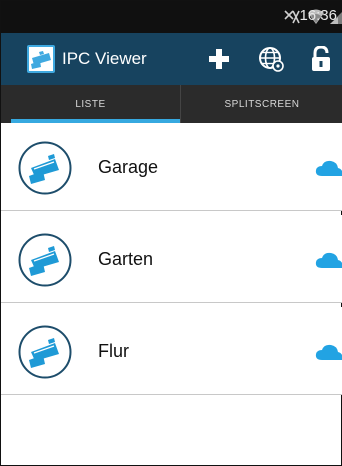 The width and height of the screenshot is (342, 466). I want to click on tab-bar: LISTE SPLITSCREEN, so click(171, 104).